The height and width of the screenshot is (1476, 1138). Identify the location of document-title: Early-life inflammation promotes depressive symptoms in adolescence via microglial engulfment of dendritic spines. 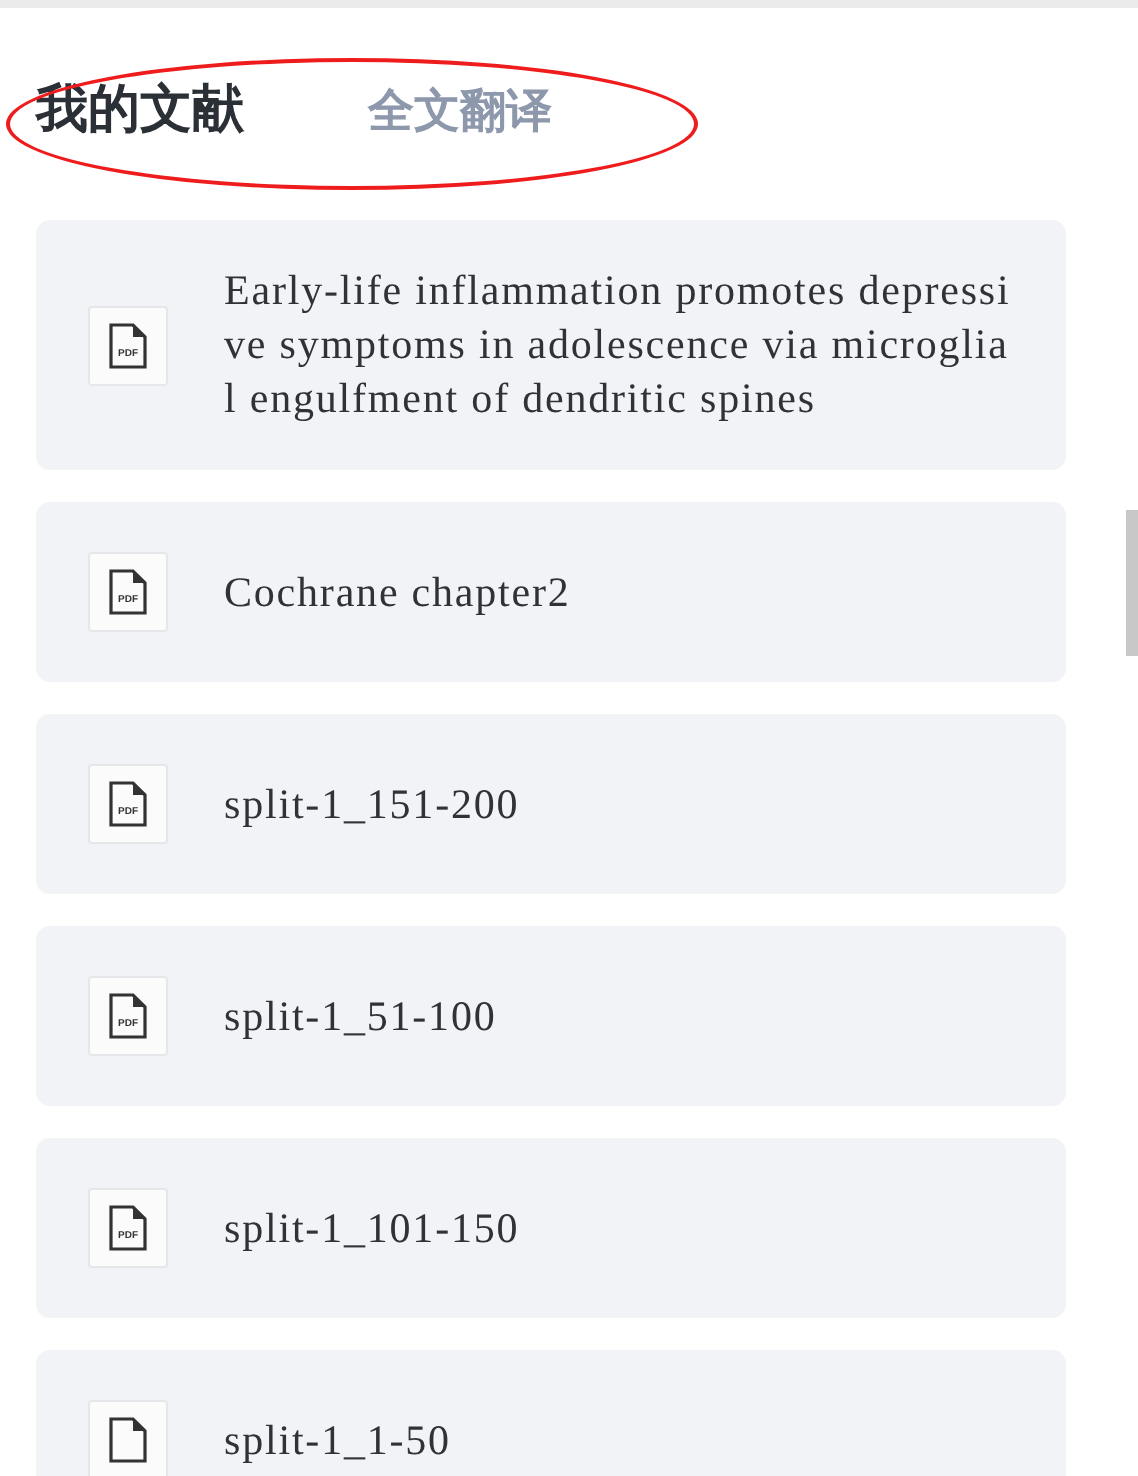
(618, 345).